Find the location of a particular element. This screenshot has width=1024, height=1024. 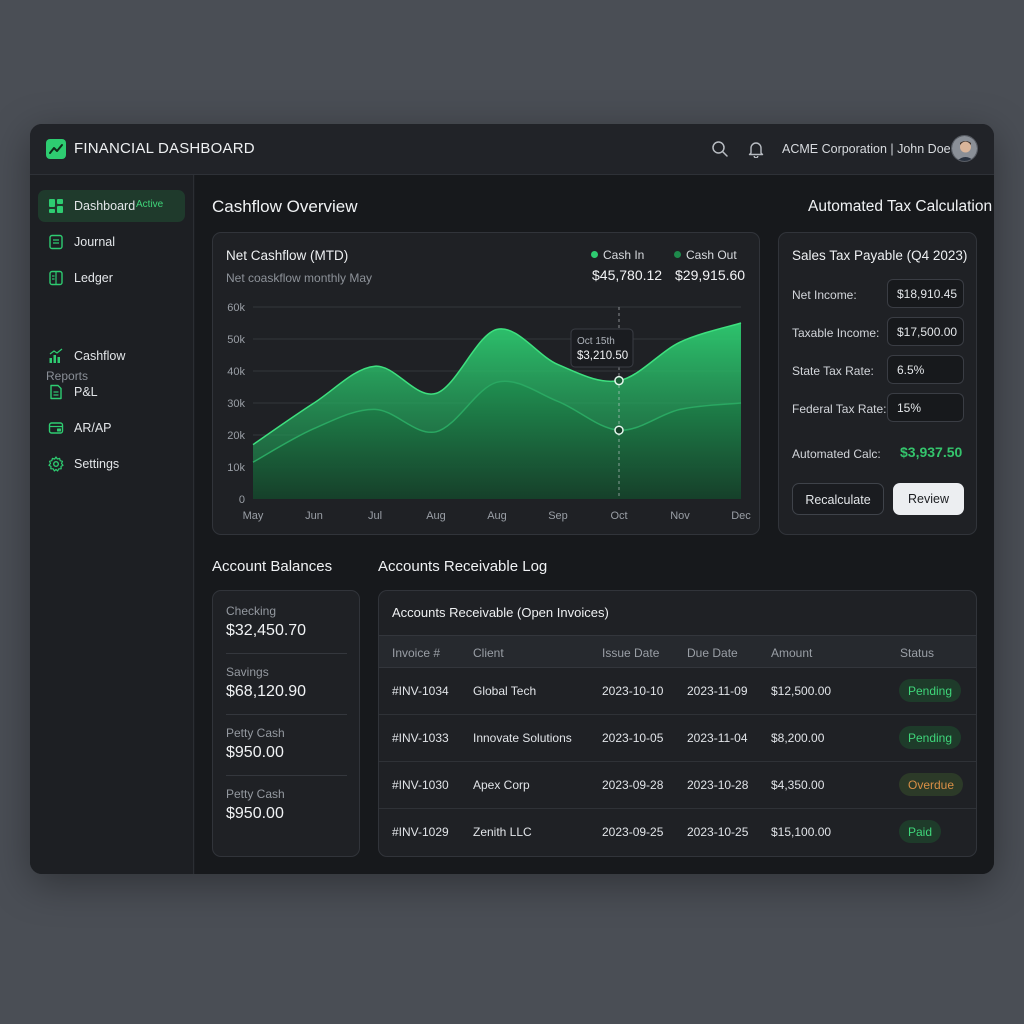

due-date: 2023-11-09 is located at coordinates (717, 691).